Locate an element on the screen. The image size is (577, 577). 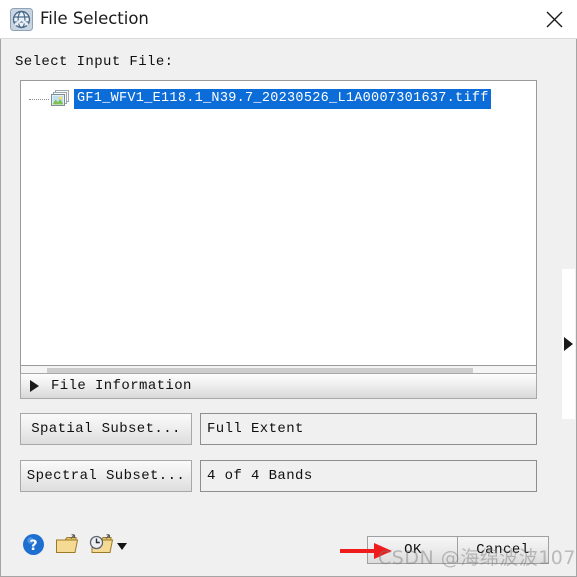
right-panel-expander is located at coordinates (568, 344).